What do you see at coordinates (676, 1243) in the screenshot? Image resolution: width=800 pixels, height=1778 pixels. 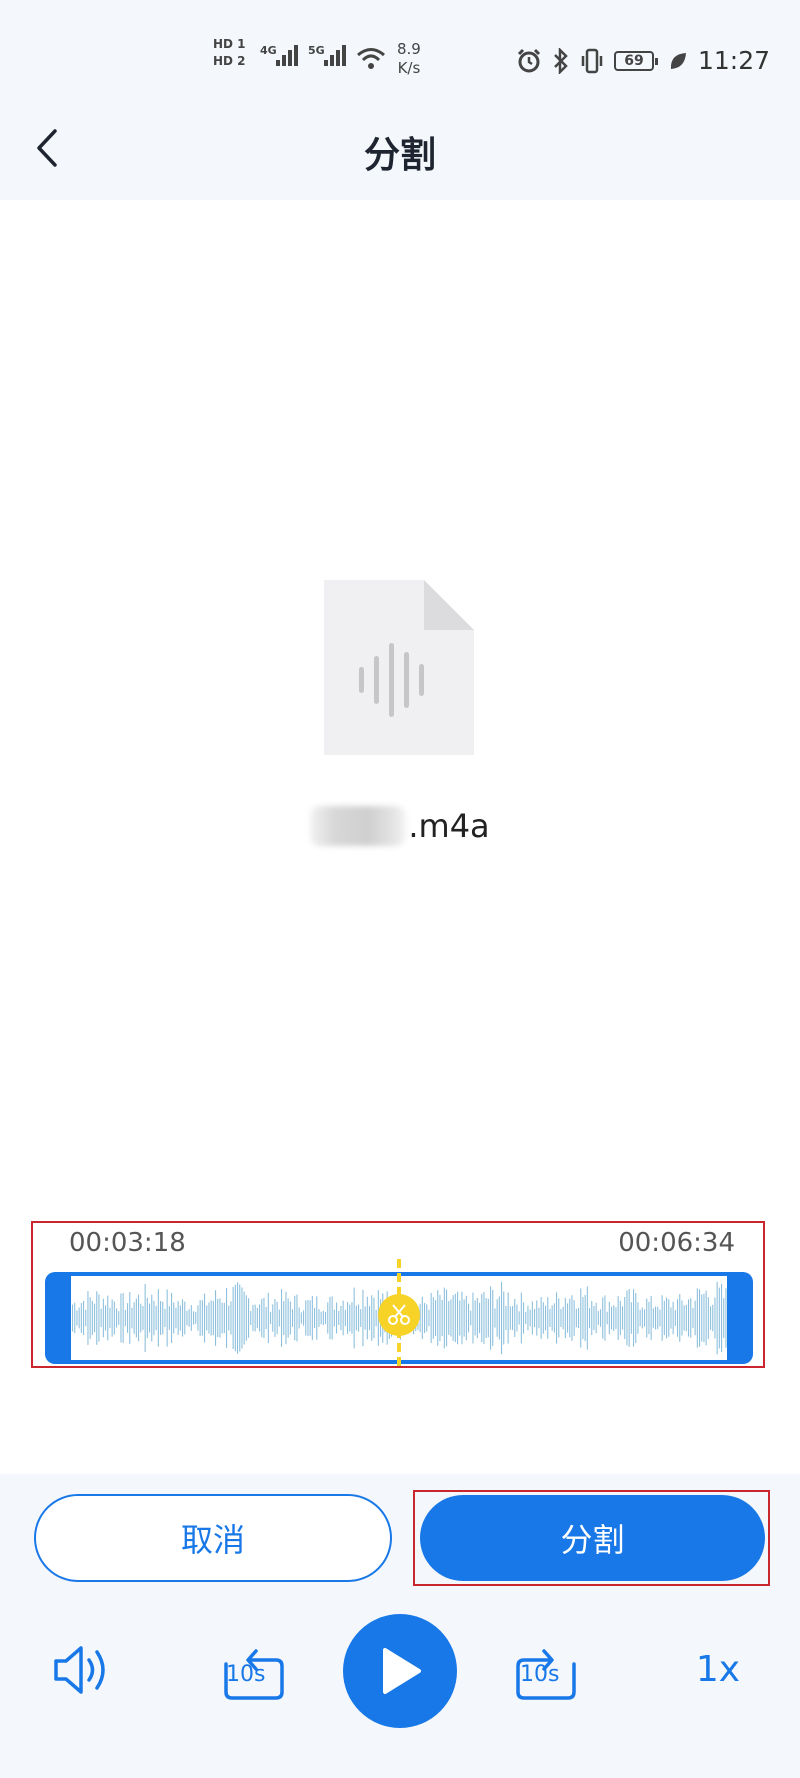 I see `end-time: 00:06:34` at bounding box center [676, 1243].